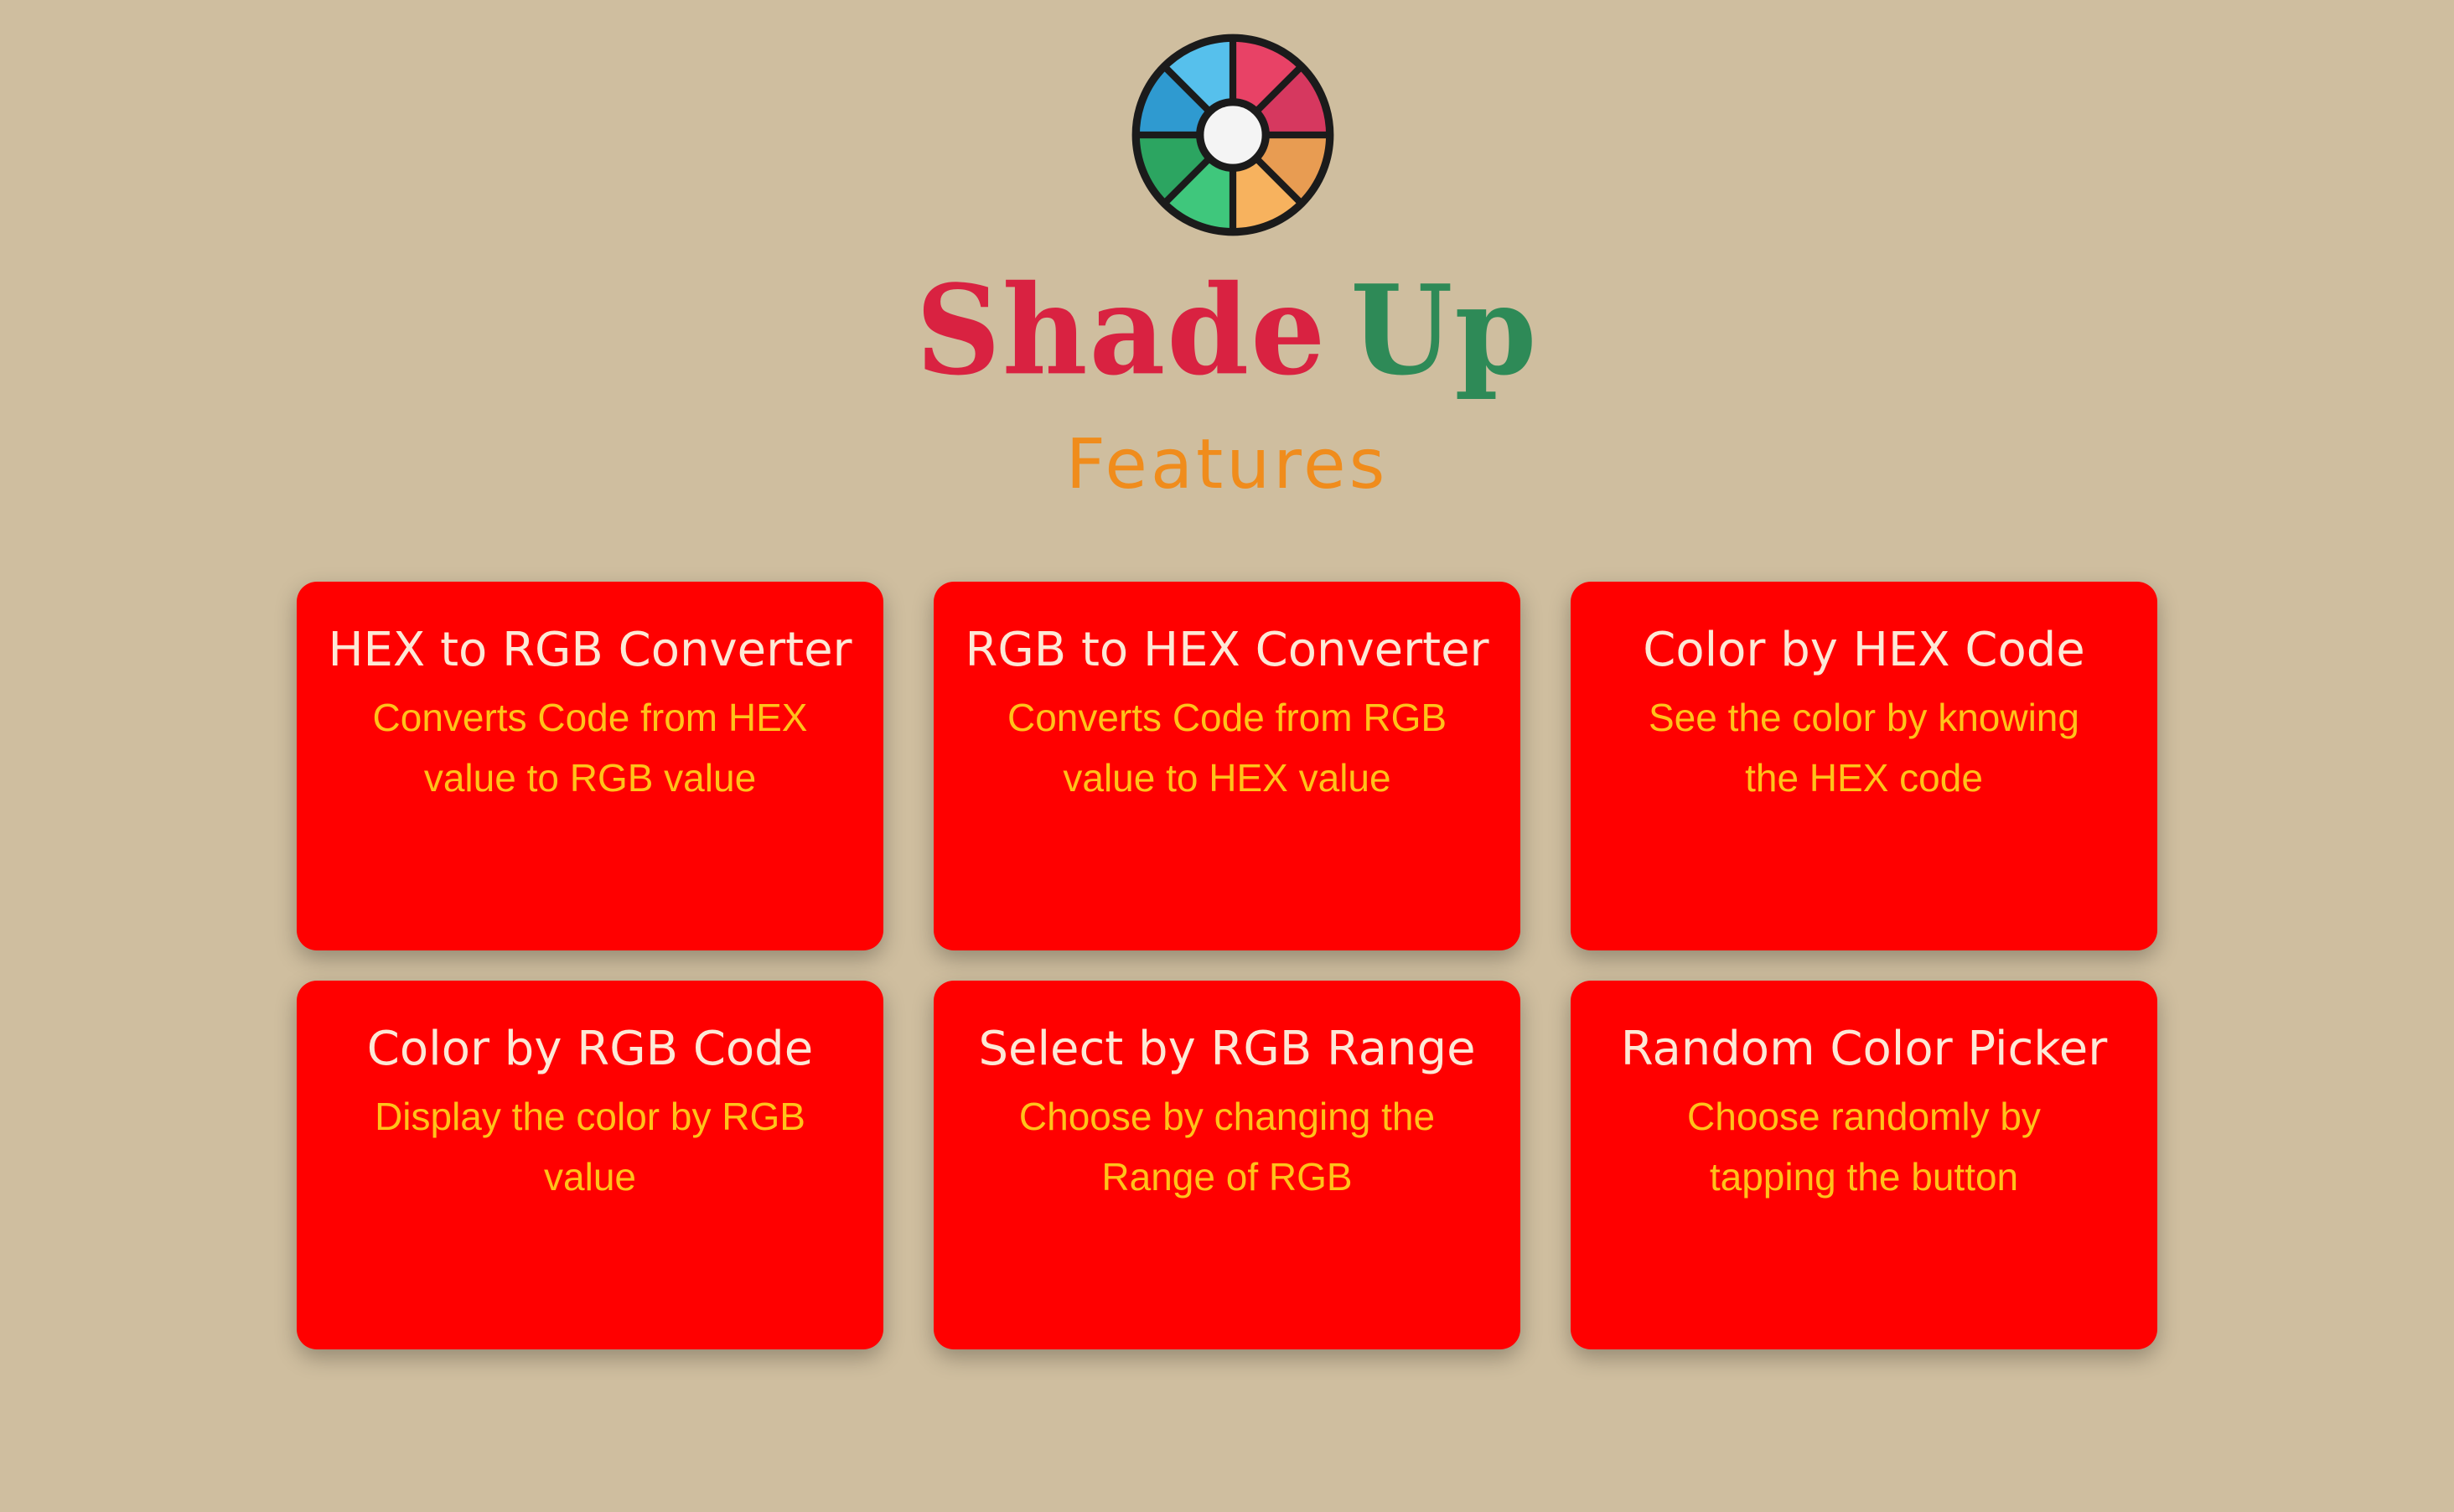 The image size is (2454, 1512). Describe the element at coordinates (590, 1049) in the screenshot. I see `feature-card-title: Color by RGB Code` at that location.